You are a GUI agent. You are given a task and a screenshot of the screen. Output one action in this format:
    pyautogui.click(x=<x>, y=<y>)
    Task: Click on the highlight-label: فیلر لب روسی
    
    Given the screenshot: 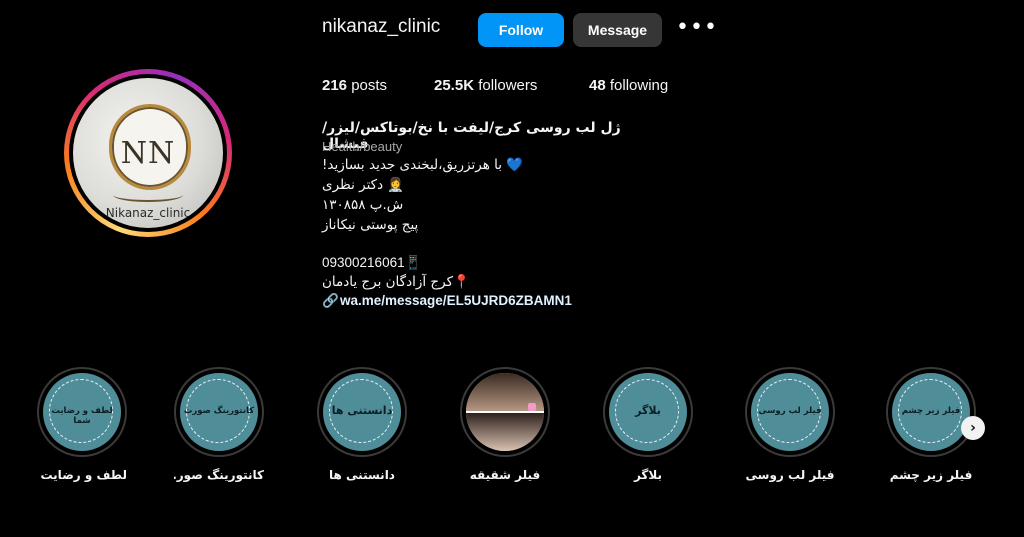 What is the action you would take?
    pyautogui.click(x=790, y=475)
    